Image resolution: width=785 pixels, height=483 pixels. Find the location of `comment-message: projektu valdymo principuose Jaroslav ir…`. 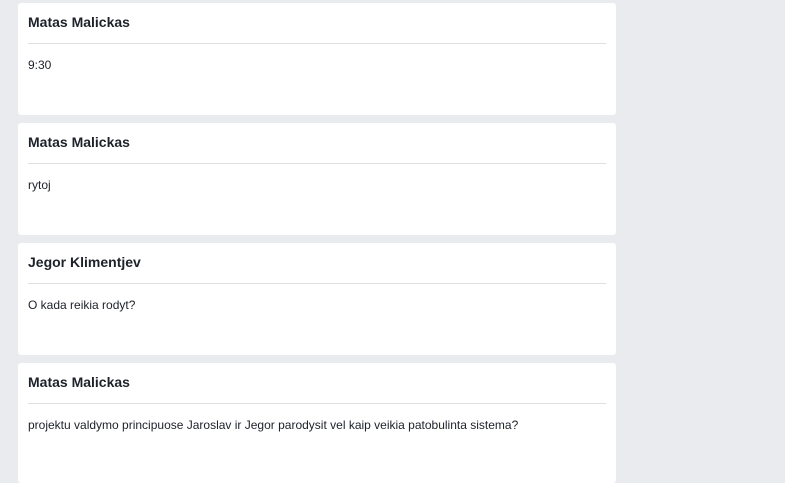

comment-message: projektu valdymo principuose Jaroslav ir… is located at coordinates (273, 425).